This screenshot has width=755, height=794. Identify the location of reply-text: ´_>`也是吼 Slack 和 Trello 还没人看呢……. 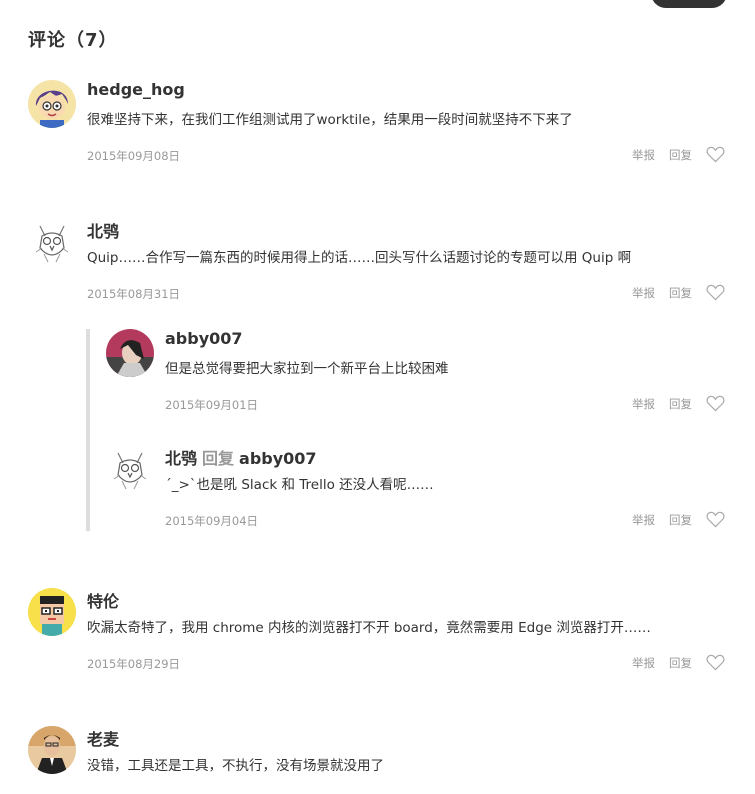
(299, 485).